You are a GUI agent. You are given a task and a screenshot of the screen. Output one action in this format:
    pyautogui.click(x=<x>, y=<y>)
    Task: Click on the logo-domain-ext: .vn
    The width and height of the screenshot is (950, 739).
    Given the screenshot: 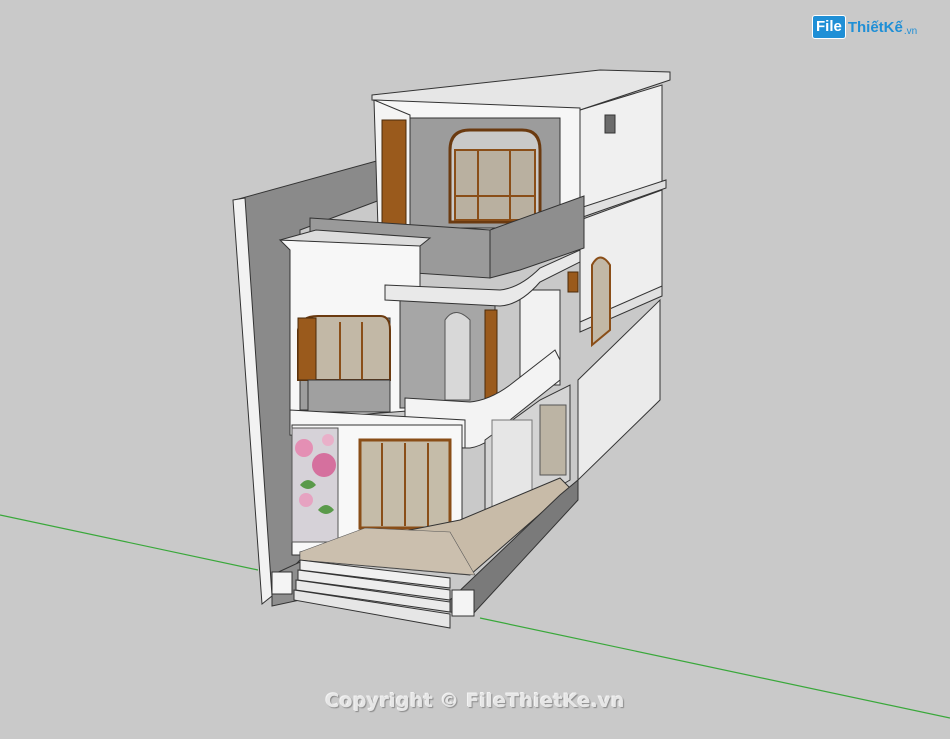 What is the action you would take?
    pyautogui.click(x=910, y=31)
    